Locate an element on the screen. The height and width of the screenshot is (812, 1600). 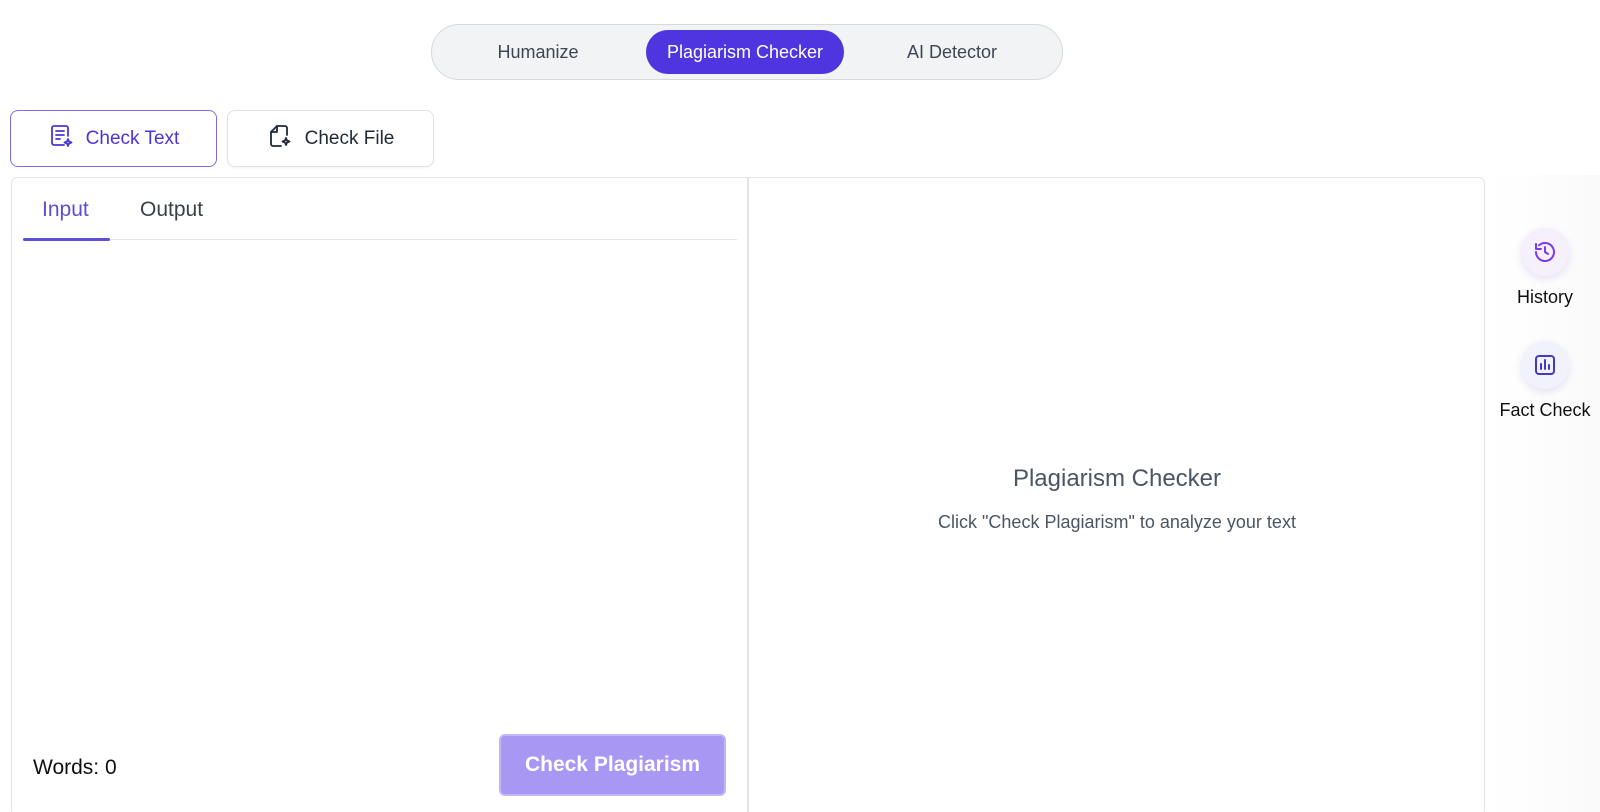
mode-tab-plagiarism-checker: Plagiarism Checker is located at coordinates (745, 52).